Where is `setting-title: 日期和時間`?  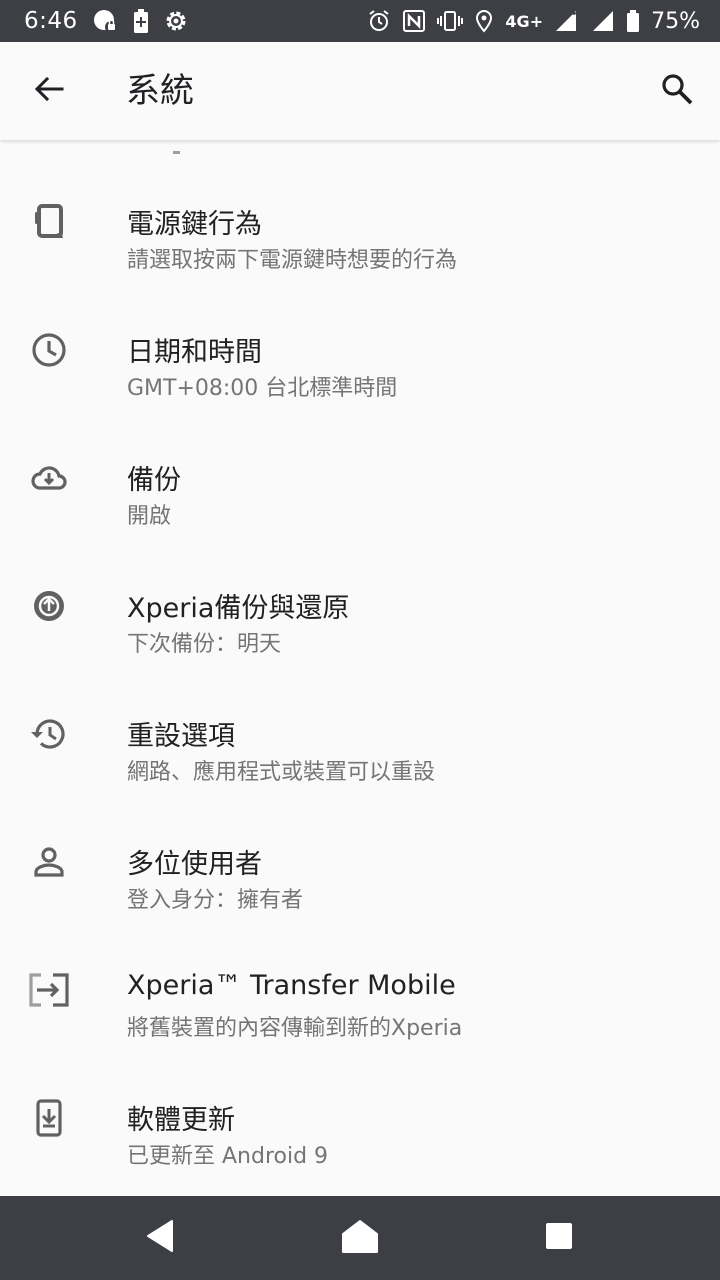 setting-title: 日期和時間 is located at coordinates (194, 352).